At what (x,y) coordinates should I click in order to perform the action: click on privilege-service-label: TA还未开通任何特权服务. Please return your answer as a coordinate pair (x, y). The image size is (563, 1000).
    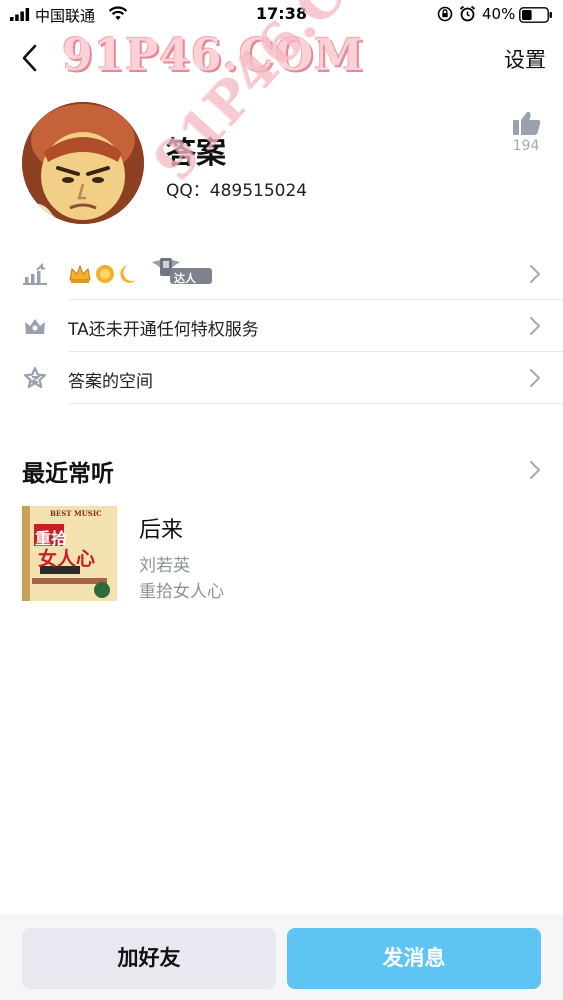
    Looking at the image, I should click on (163, 330).